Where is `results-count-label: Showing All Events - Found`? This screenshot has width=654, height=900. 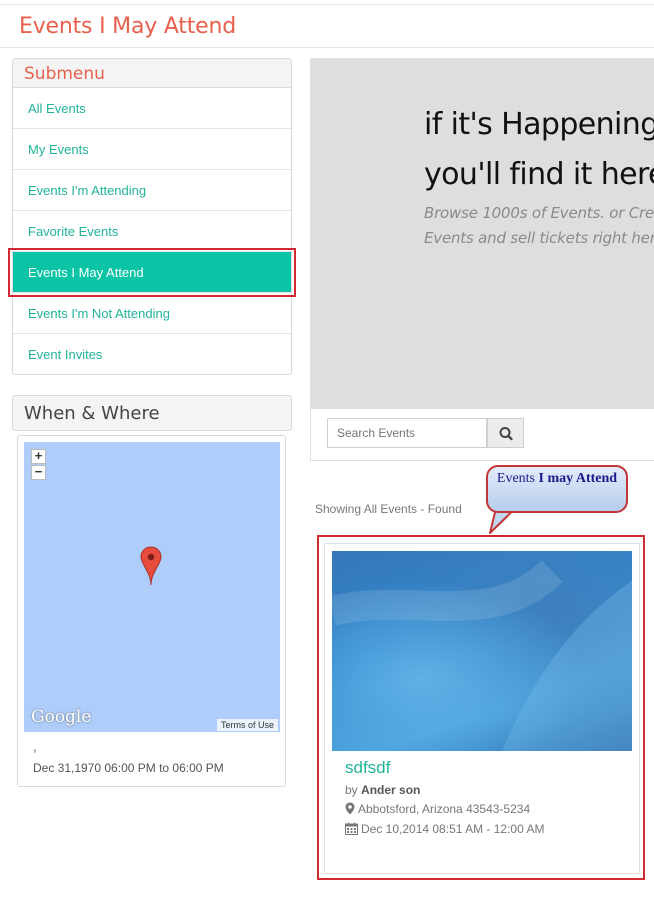
results-count-label: Showing All Events - Found is located at coordinates (388, 509).